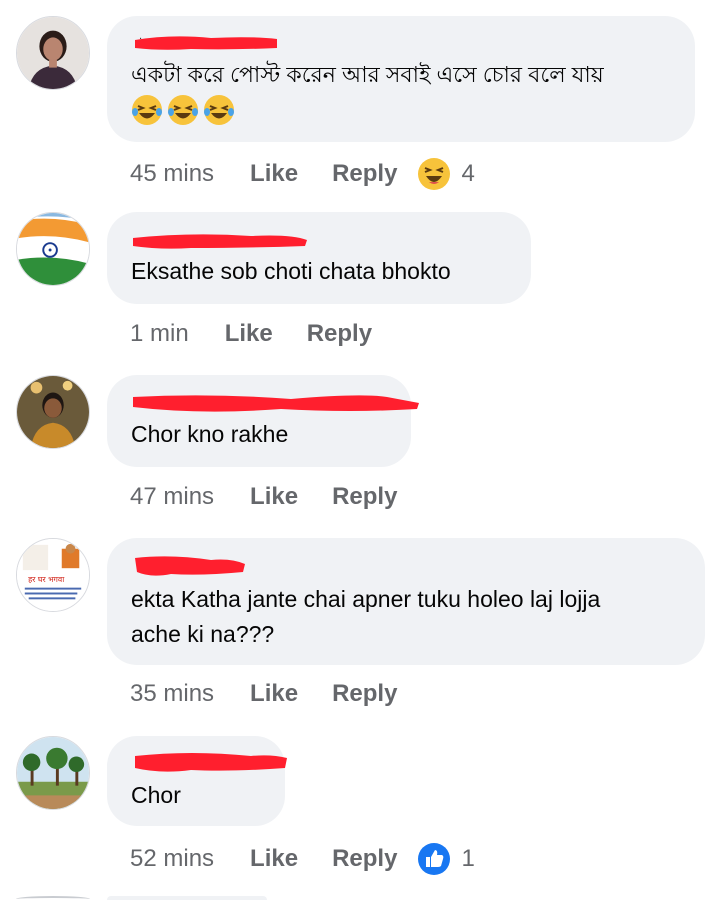  I want to click on next-comment-partial, so click(53, 899).